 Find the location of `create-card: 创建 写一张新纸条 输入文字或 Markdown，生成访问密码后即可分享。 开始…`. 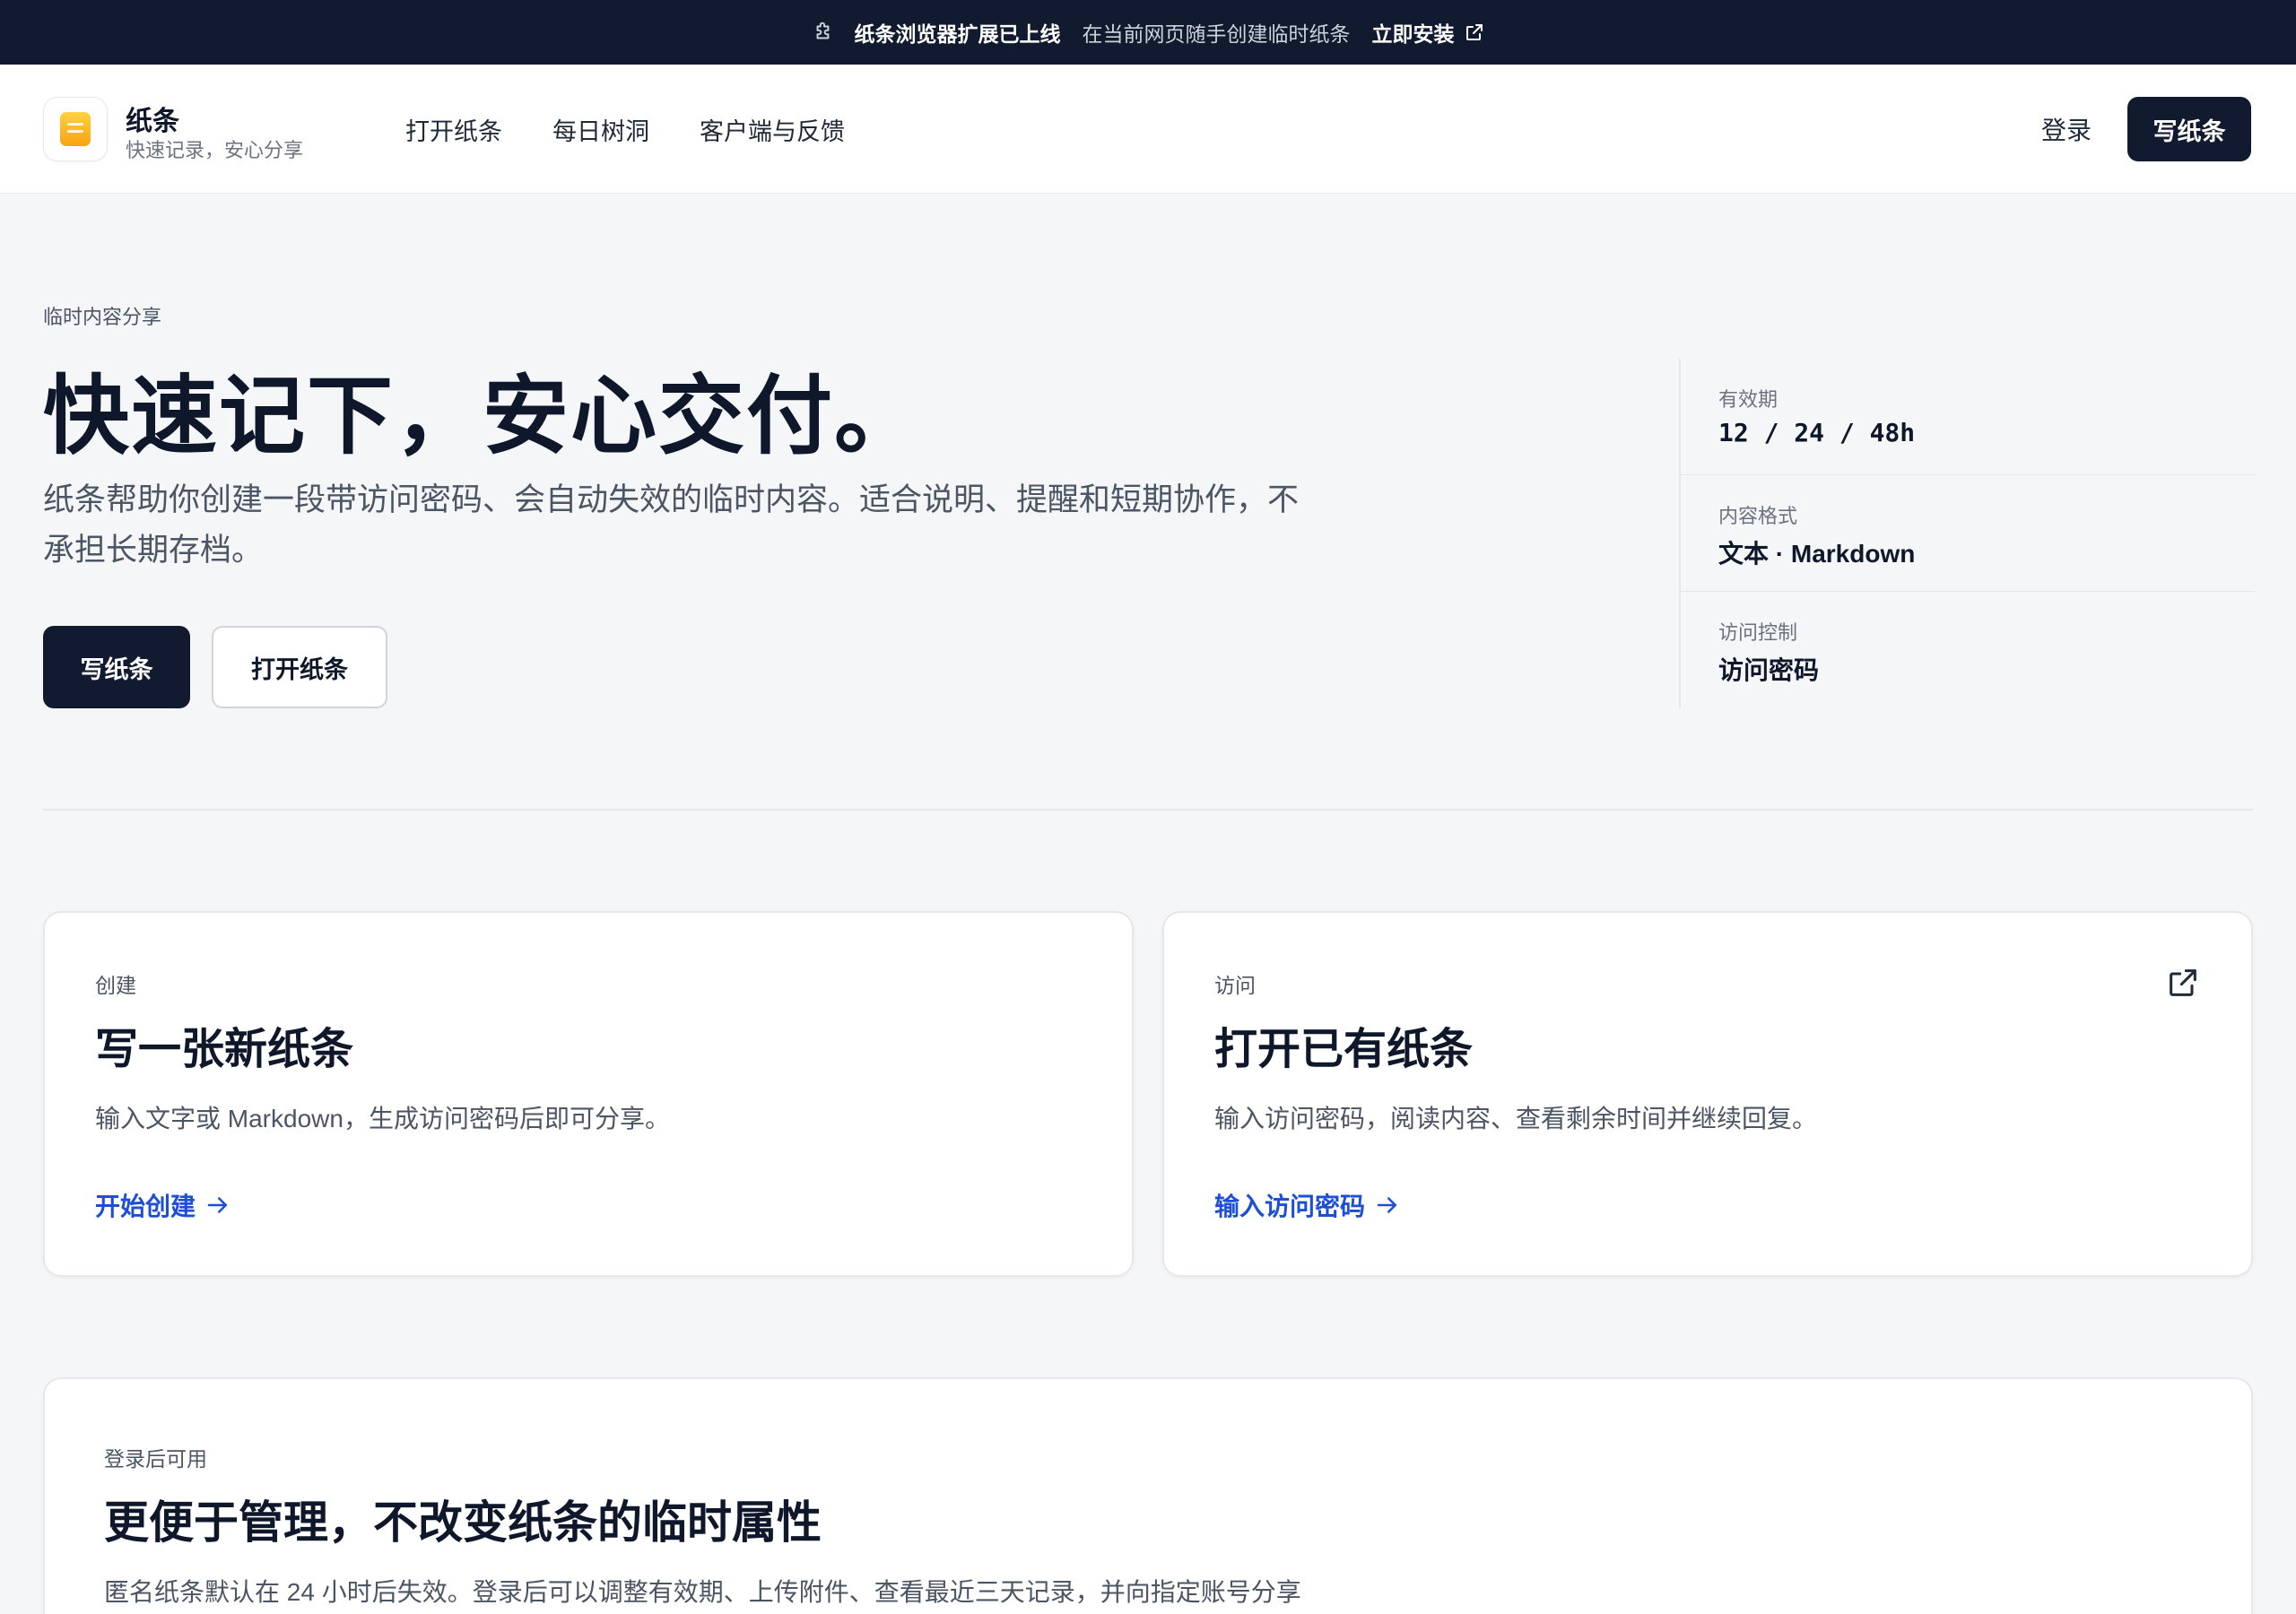

create-card: 创建 写一张新纸条 输入文字或 Markdown，生成访问密码后即可分享。 开始… is located at coordinates (588, 1094).